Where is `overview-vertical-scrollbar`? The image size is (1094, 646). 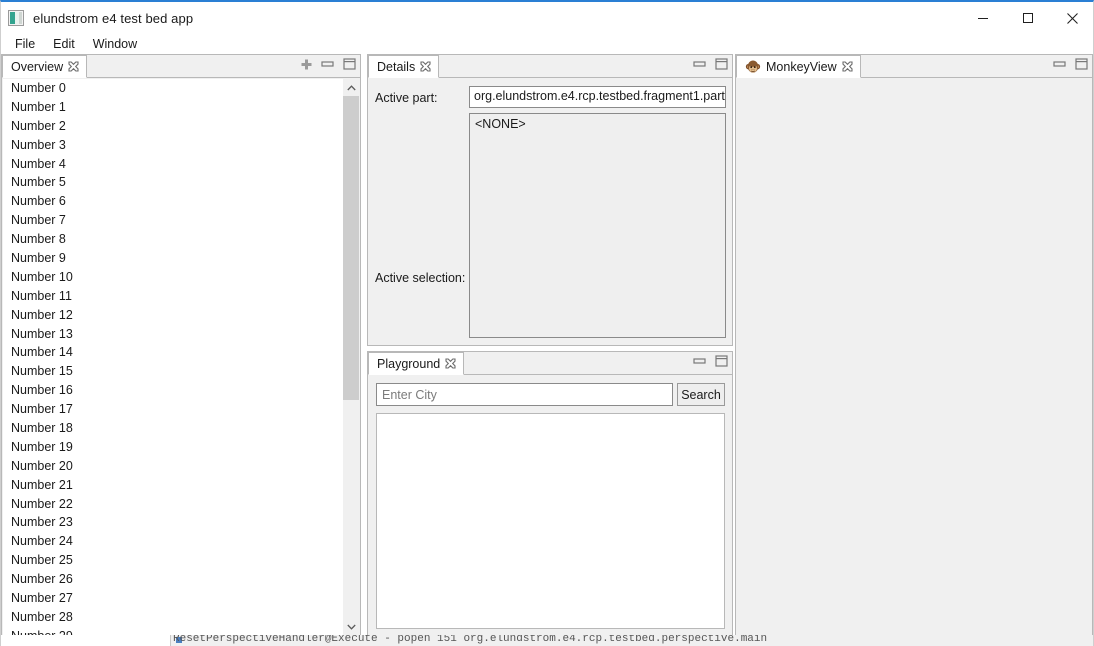
overview-vertical-scrollbar is located at coordinates (350, 357).